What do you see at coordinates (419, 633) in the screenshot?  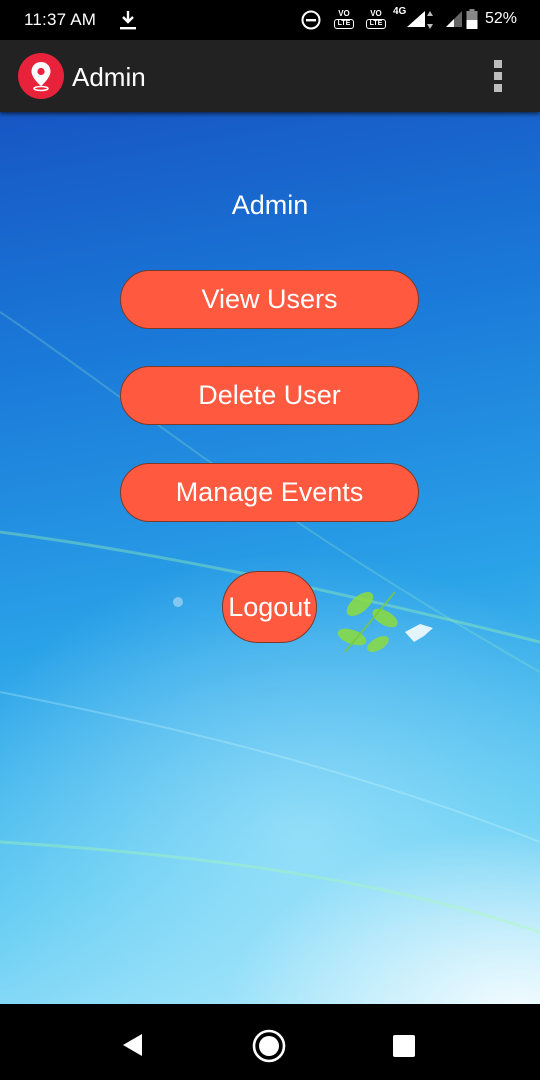 I see `bird-decoration` at bounding box center [419, 633].